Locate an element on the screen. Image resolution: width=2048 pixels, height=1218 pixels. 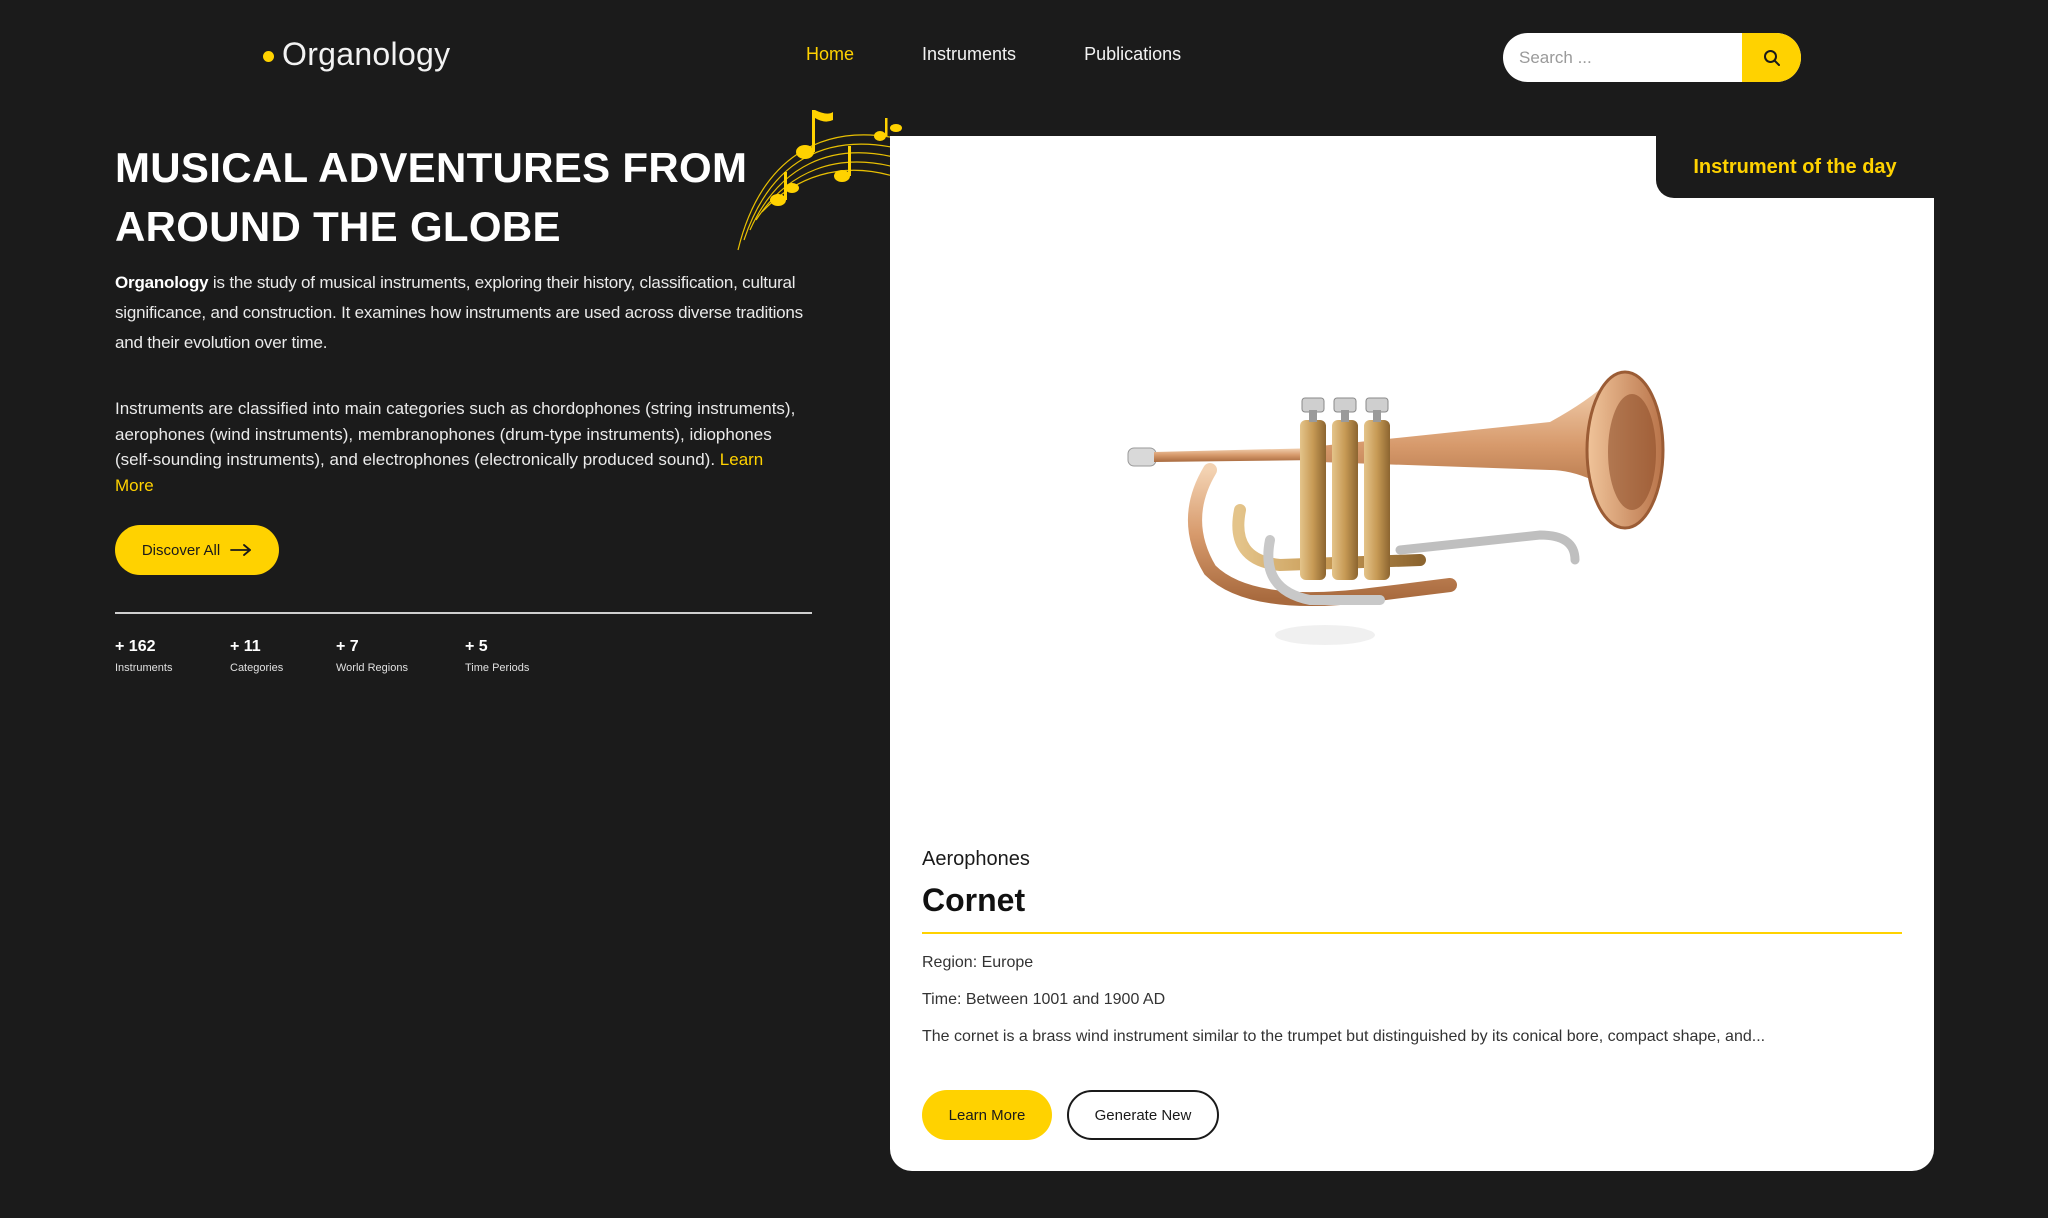
instrument-time: Time: Between 1001 and 1900 AD is located at coordinates (1044, 999).